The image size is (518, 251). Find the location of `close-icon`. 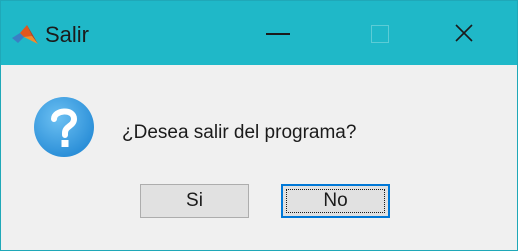

close-icon is located at coordinates (464, 33).